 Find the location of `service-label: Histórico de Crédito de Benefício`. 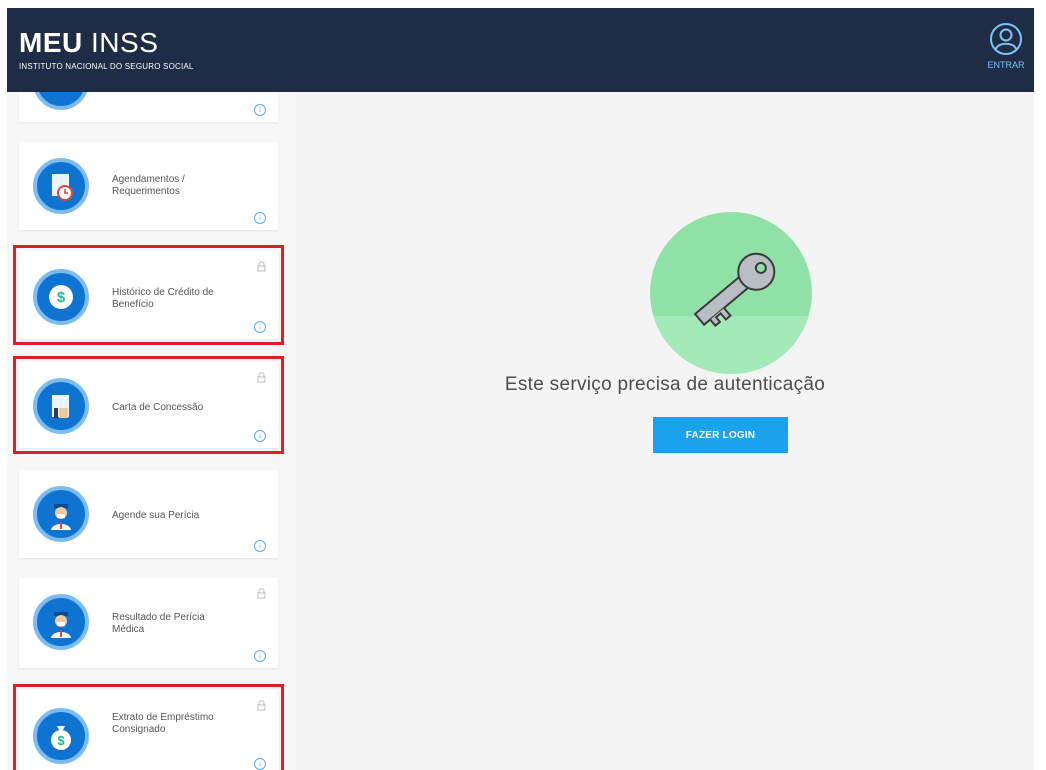

service-label: Histórico de Crédito de Benefício is located at coordinates (163, 298).